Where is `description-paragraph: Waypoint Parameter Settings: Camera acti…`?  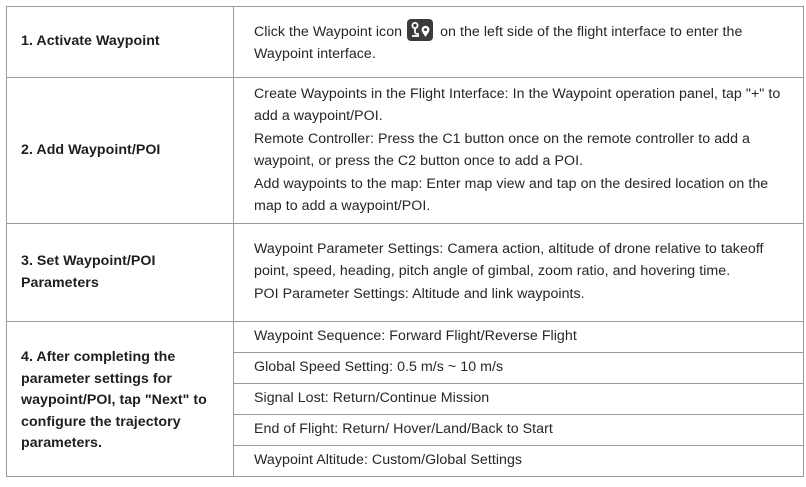
description-paragraph: Waypoint Parameter Settings: Camera acti… is located at coordinates (509, 260).